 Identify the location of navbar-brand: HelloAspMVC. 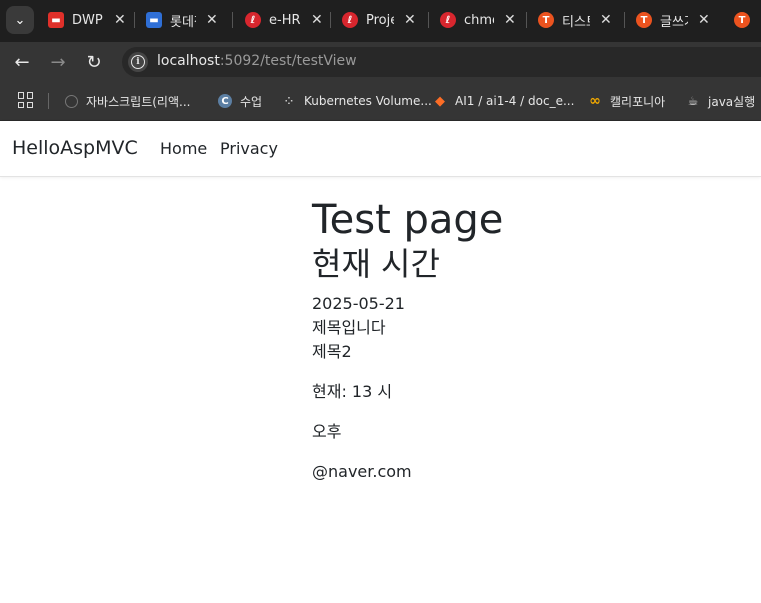
(75, 148).